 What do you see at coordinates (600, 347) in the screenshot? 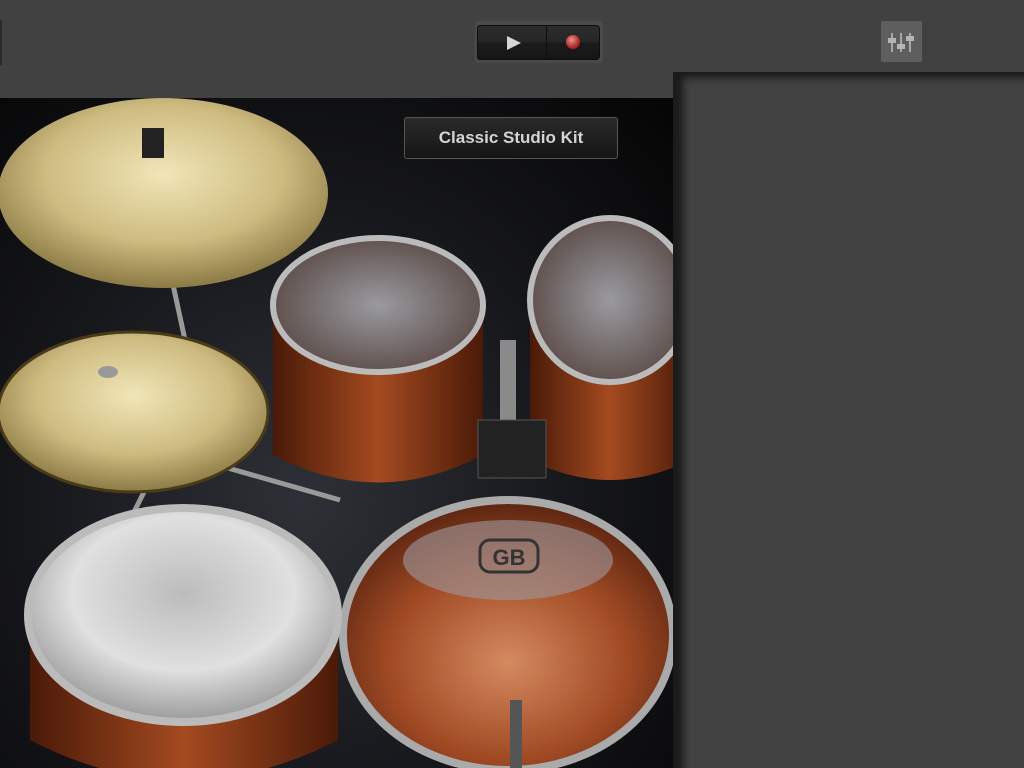
I see `tom-drum-right` at bounding box center [600, 347].